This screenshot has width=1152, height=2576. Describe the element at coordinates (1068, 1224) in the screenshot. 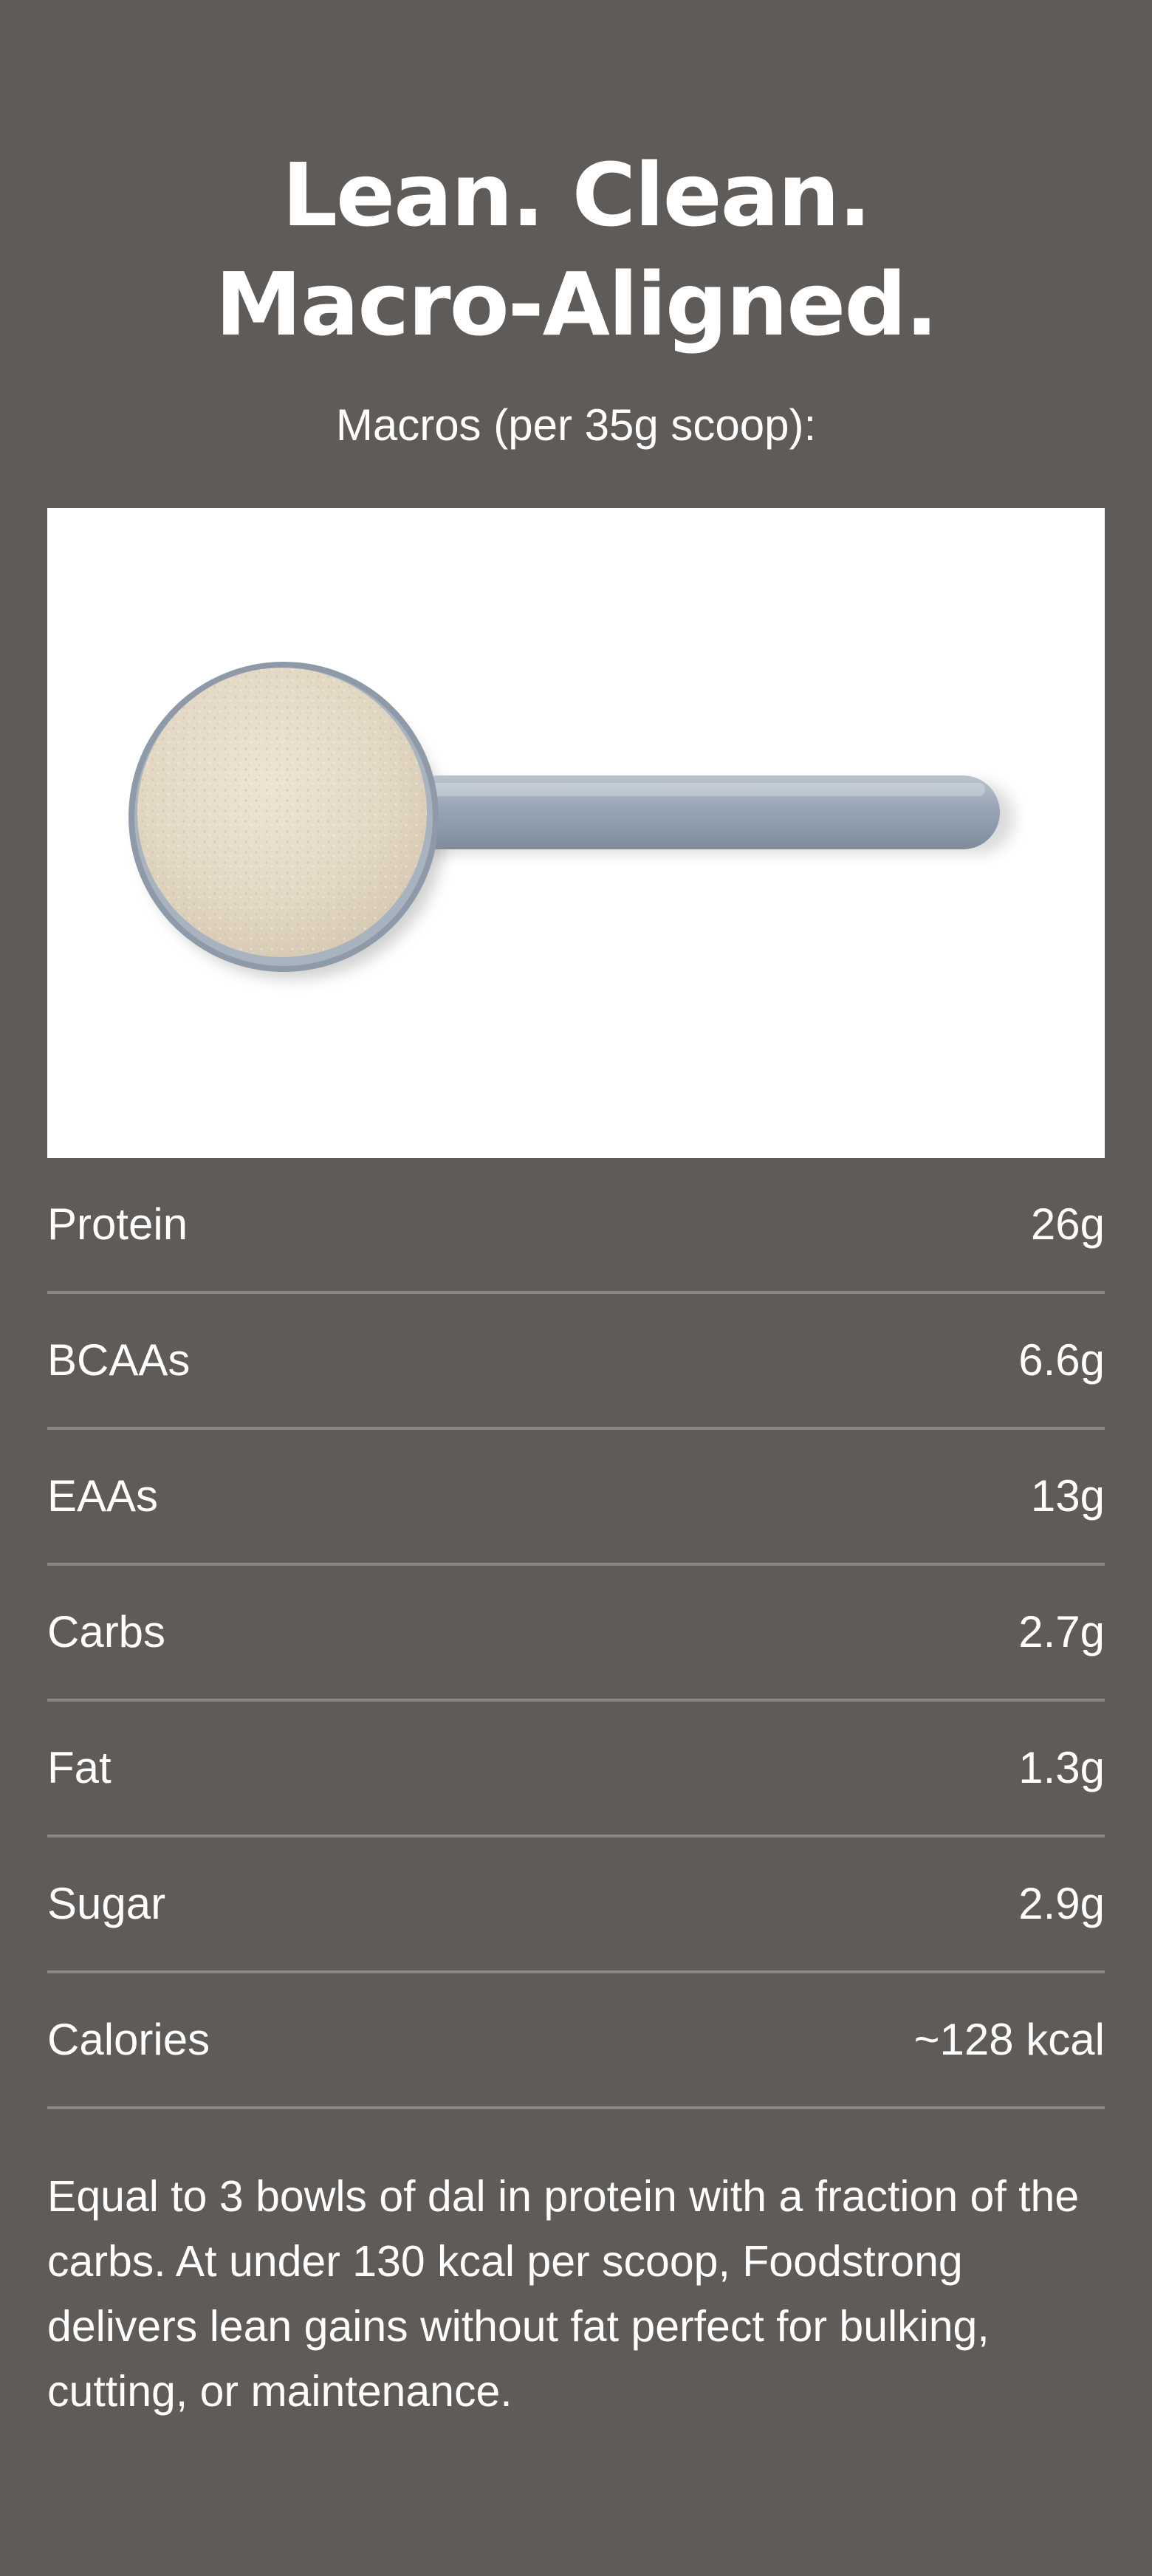

I see `macro-value: 26g` at that location.